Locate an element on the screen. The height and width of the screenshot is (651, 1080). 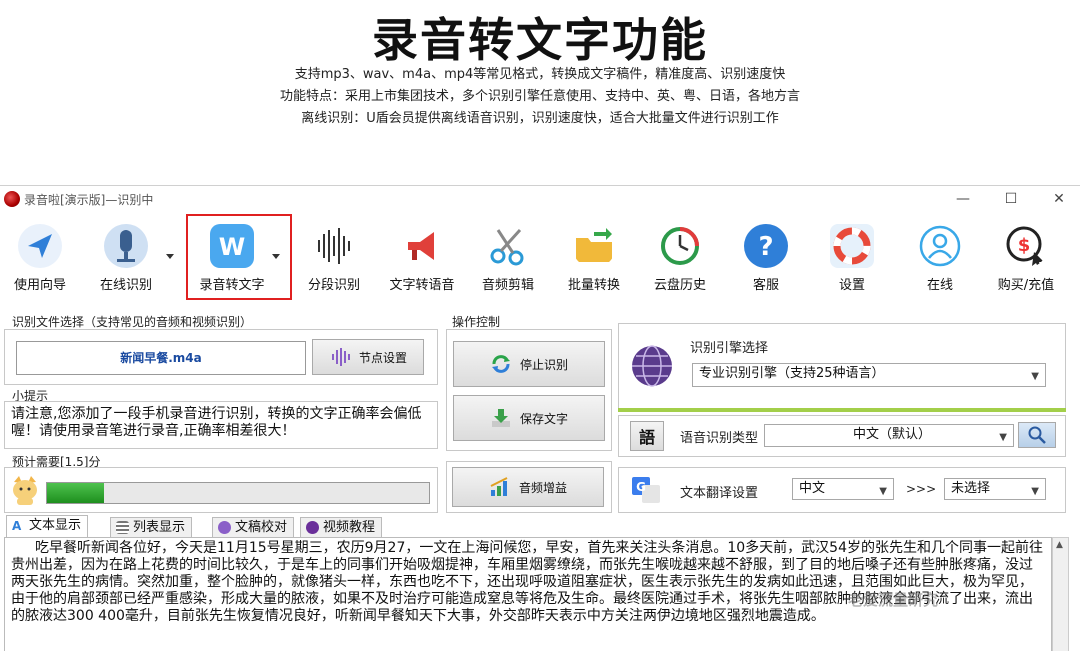
magnifier-icon is located at coordinates (1037, 435).